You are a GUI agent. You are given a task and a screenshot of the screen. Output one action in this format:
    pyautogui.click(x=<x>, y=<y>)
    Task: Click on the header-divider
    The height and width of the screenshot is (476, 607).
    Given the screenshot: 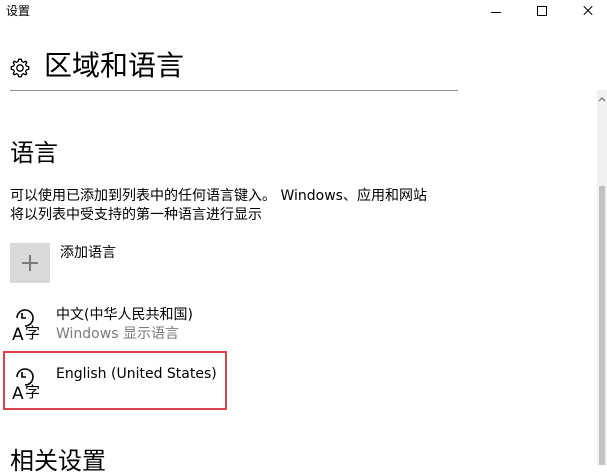 What is the action you would take?
    pyautogui.click(x=234, y=90)
    